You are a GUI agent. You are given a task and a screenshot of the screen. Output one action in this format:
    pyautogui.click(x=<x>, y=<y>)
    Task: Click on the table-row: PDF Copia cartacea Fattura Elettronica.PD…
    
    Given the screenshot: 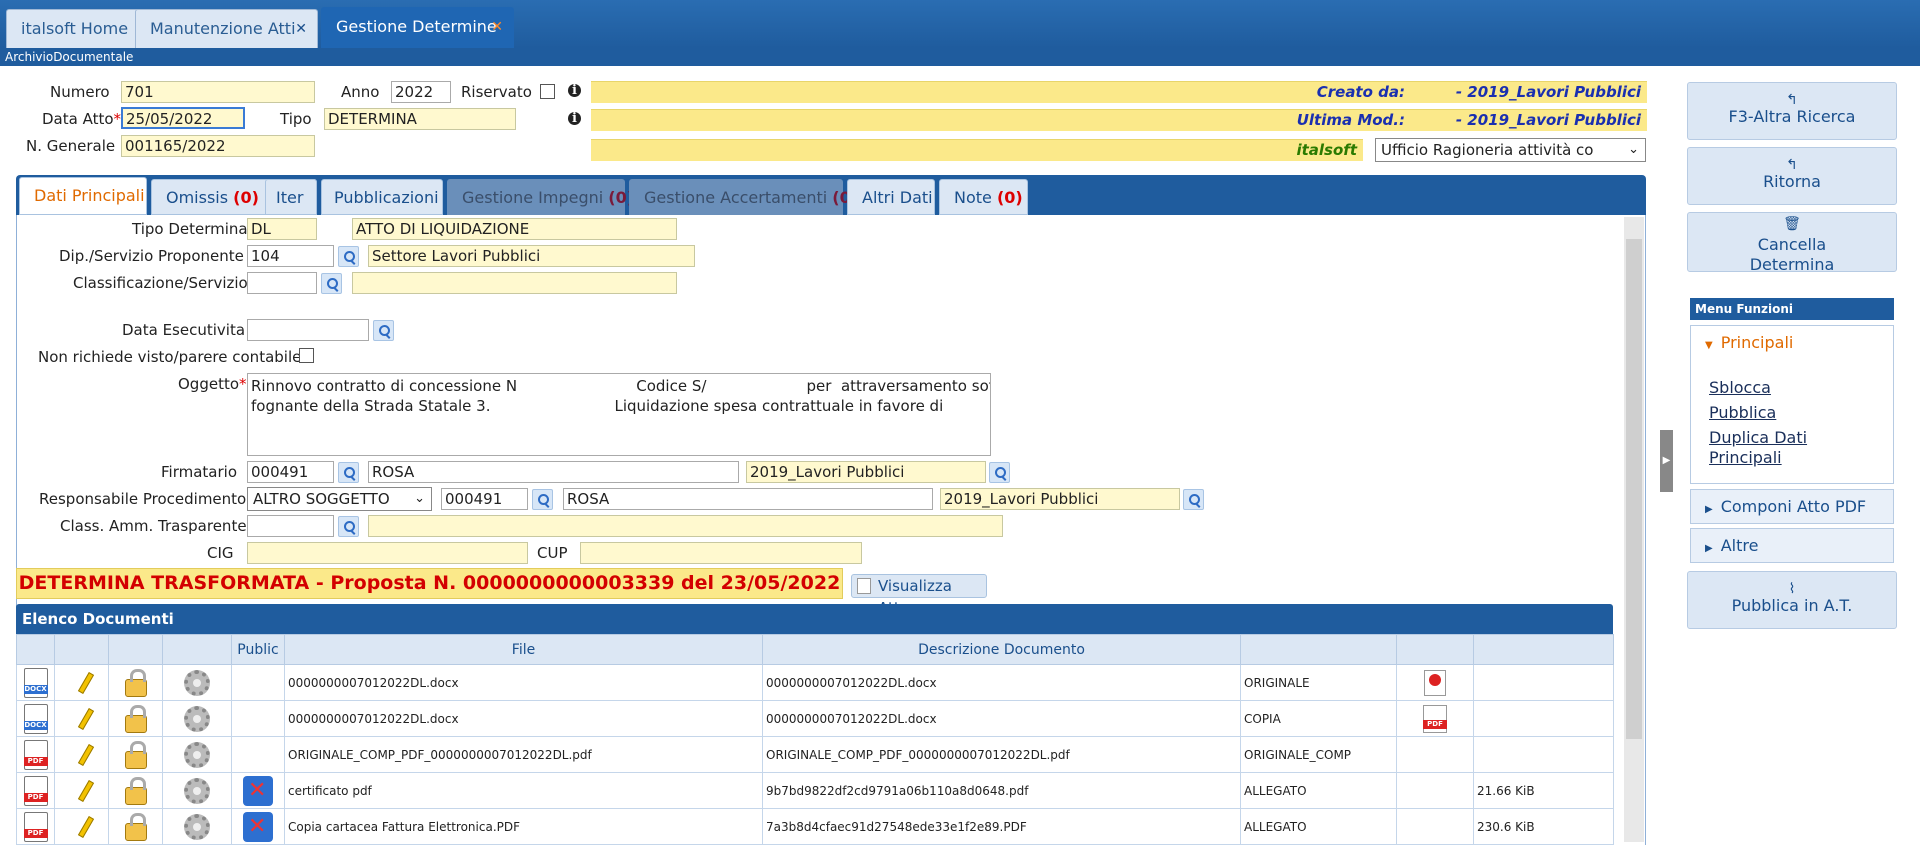 What is the action you would take?
    pyautogui.click(x=815, y=826)
    